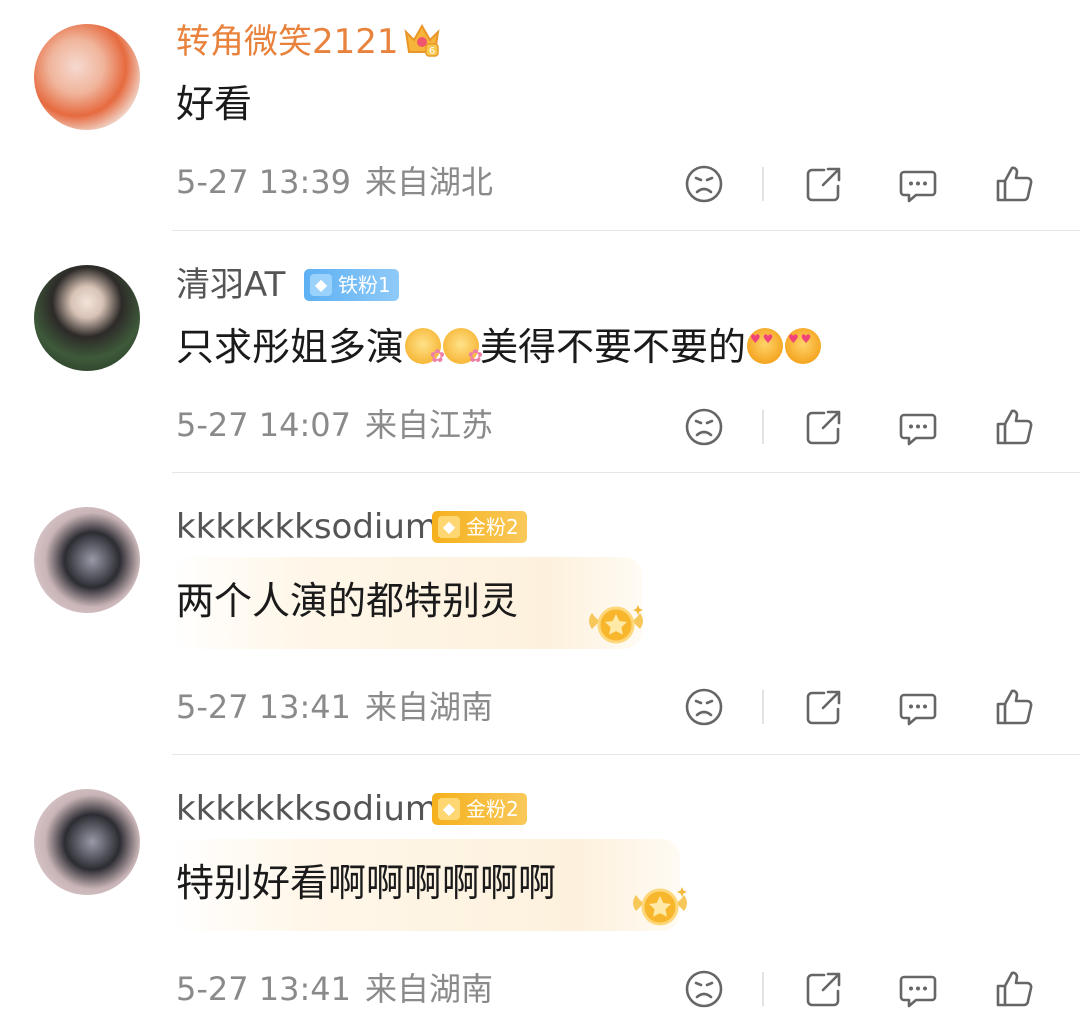 The height and width of the screenshot is (1013, 1080). Describe the element at coordinates (613, 347) in the screenshot. I see `comment-text-part: 美得不要不要的` at that location.